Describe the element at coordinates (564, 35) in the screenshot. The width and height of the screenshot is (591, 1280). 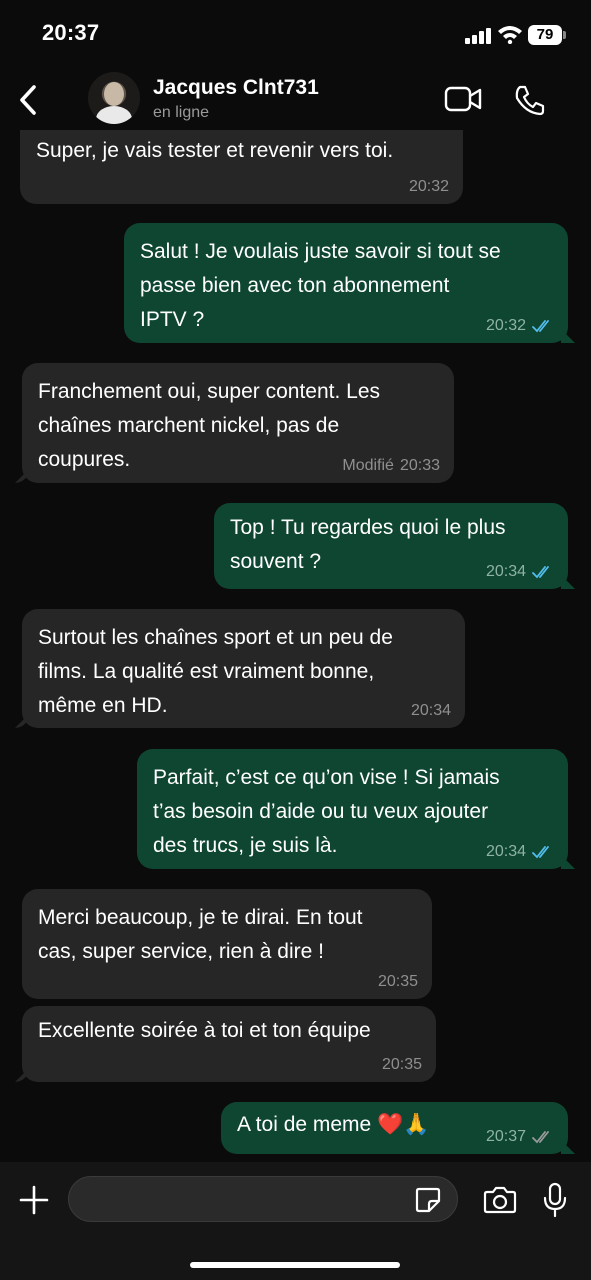
I see `battery-cap` at that location.